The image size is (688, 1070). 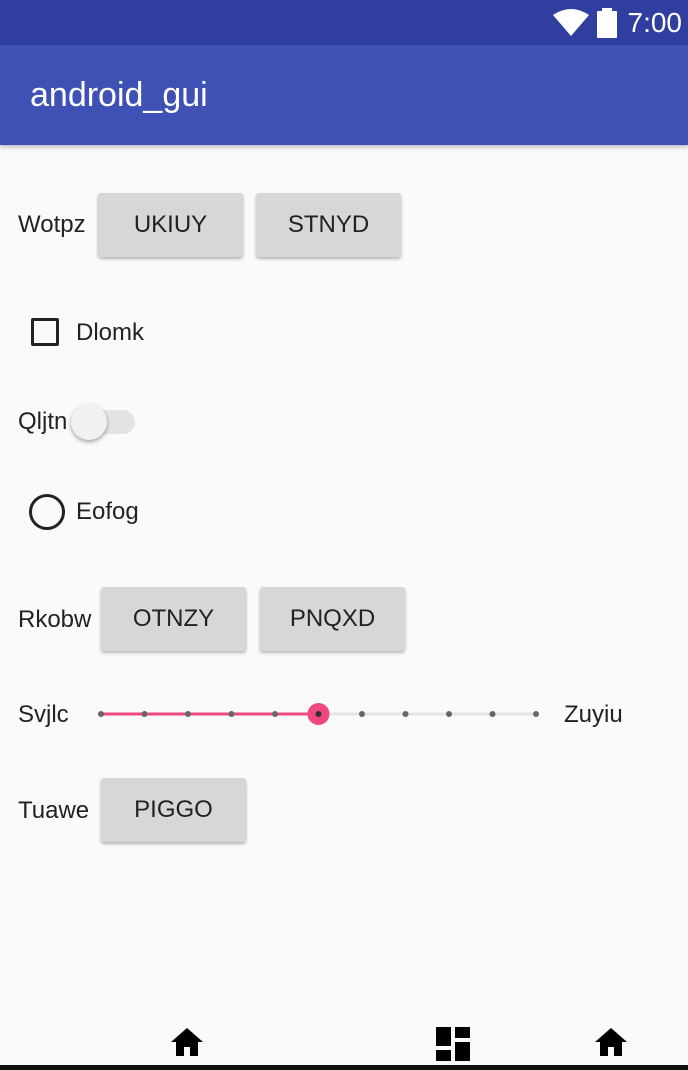 I want to click on dashboard-icon, so click(x=453, y=1044).